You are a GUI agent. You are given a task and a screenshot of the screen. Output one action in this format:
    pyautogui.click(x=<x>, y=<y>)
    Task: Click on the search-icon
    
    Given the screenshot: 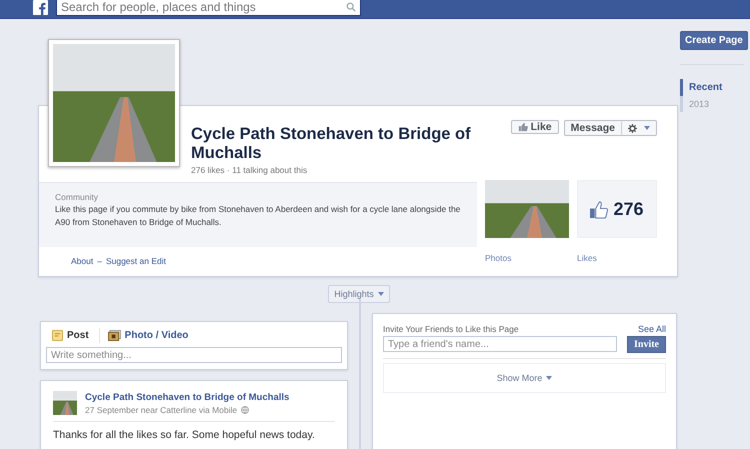 What is the action you would take?
    pyautogui.click(x=351, y=7)
    